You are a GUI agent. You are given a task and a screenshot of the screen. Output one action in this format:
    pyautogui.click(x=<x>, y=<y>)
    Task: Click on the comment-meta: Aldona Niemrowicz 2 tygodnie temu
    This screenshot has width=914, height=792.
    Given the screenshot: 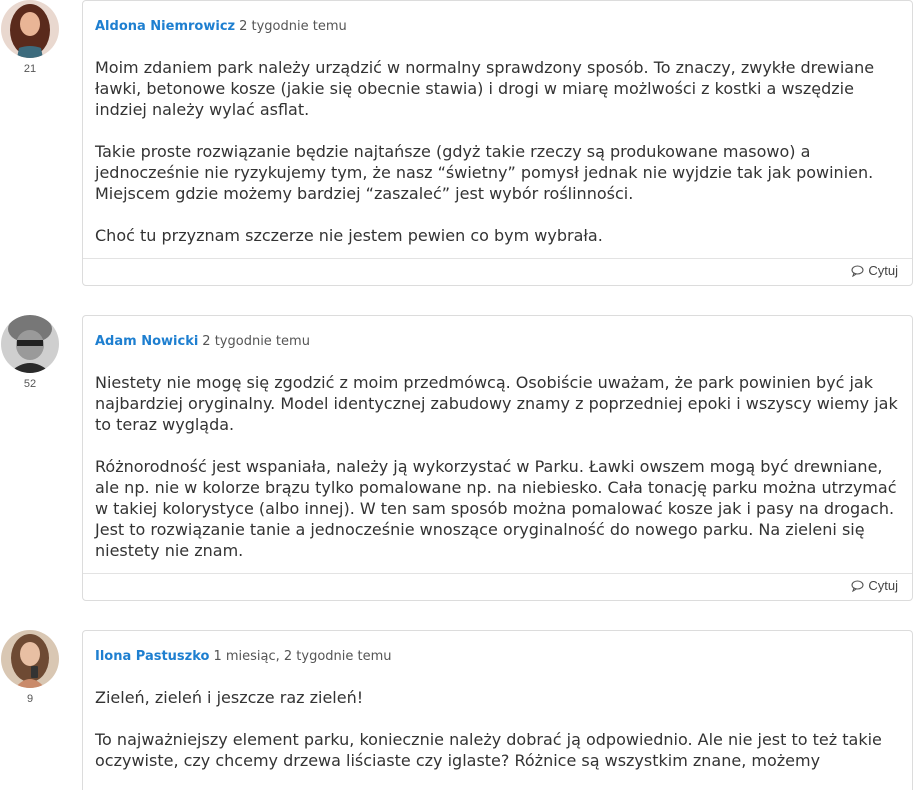 What is the action you would take?
    pyautogui.click(x=221, y=27)
    